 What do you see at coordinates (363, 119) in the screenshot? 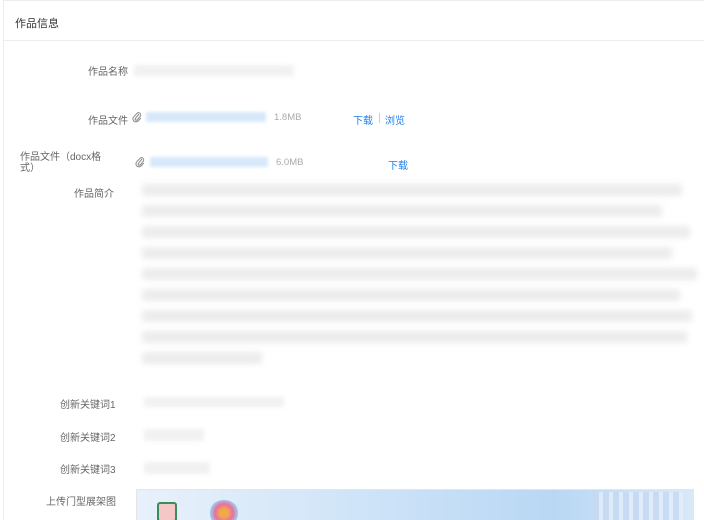
I see `work-file-download-link: 下载` at bounding box center [363, 119].